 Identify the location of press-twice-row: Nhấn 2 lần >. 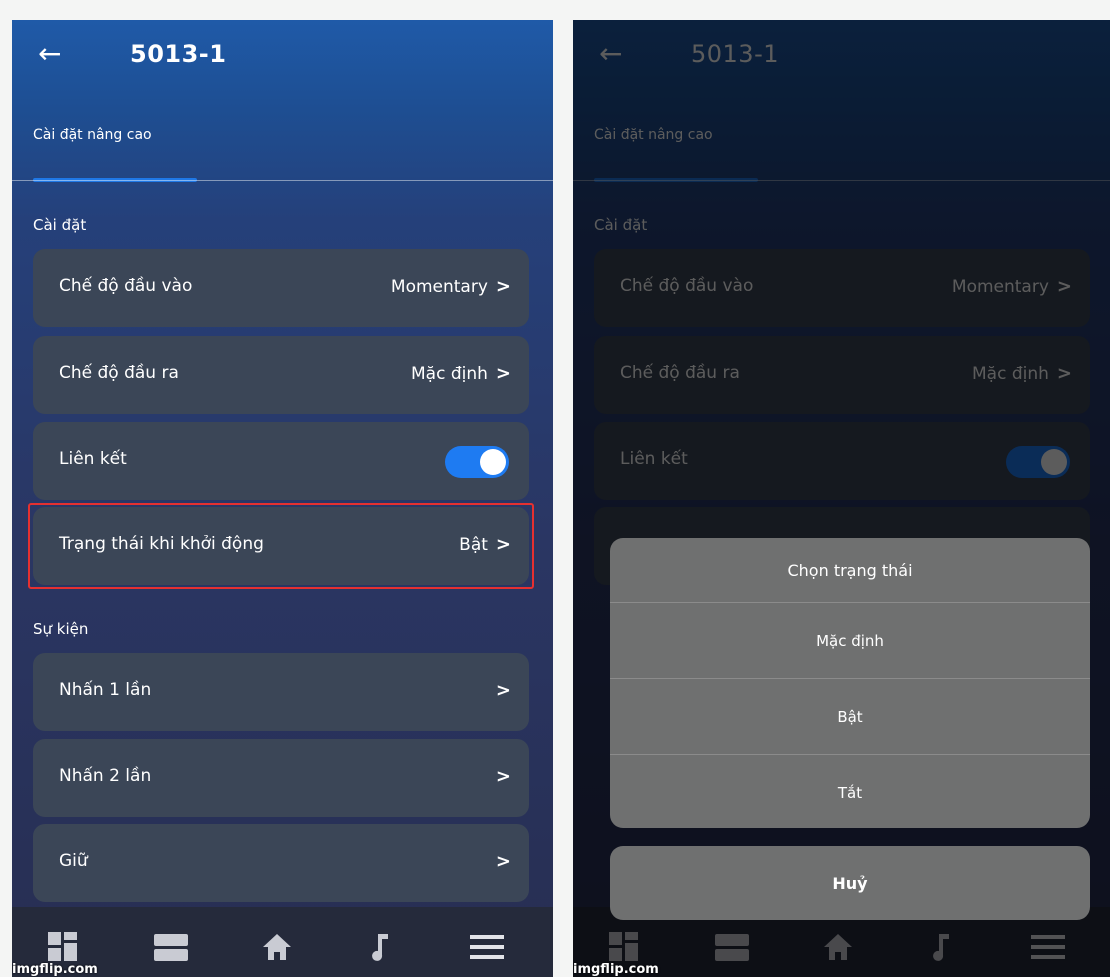
(281, 778).